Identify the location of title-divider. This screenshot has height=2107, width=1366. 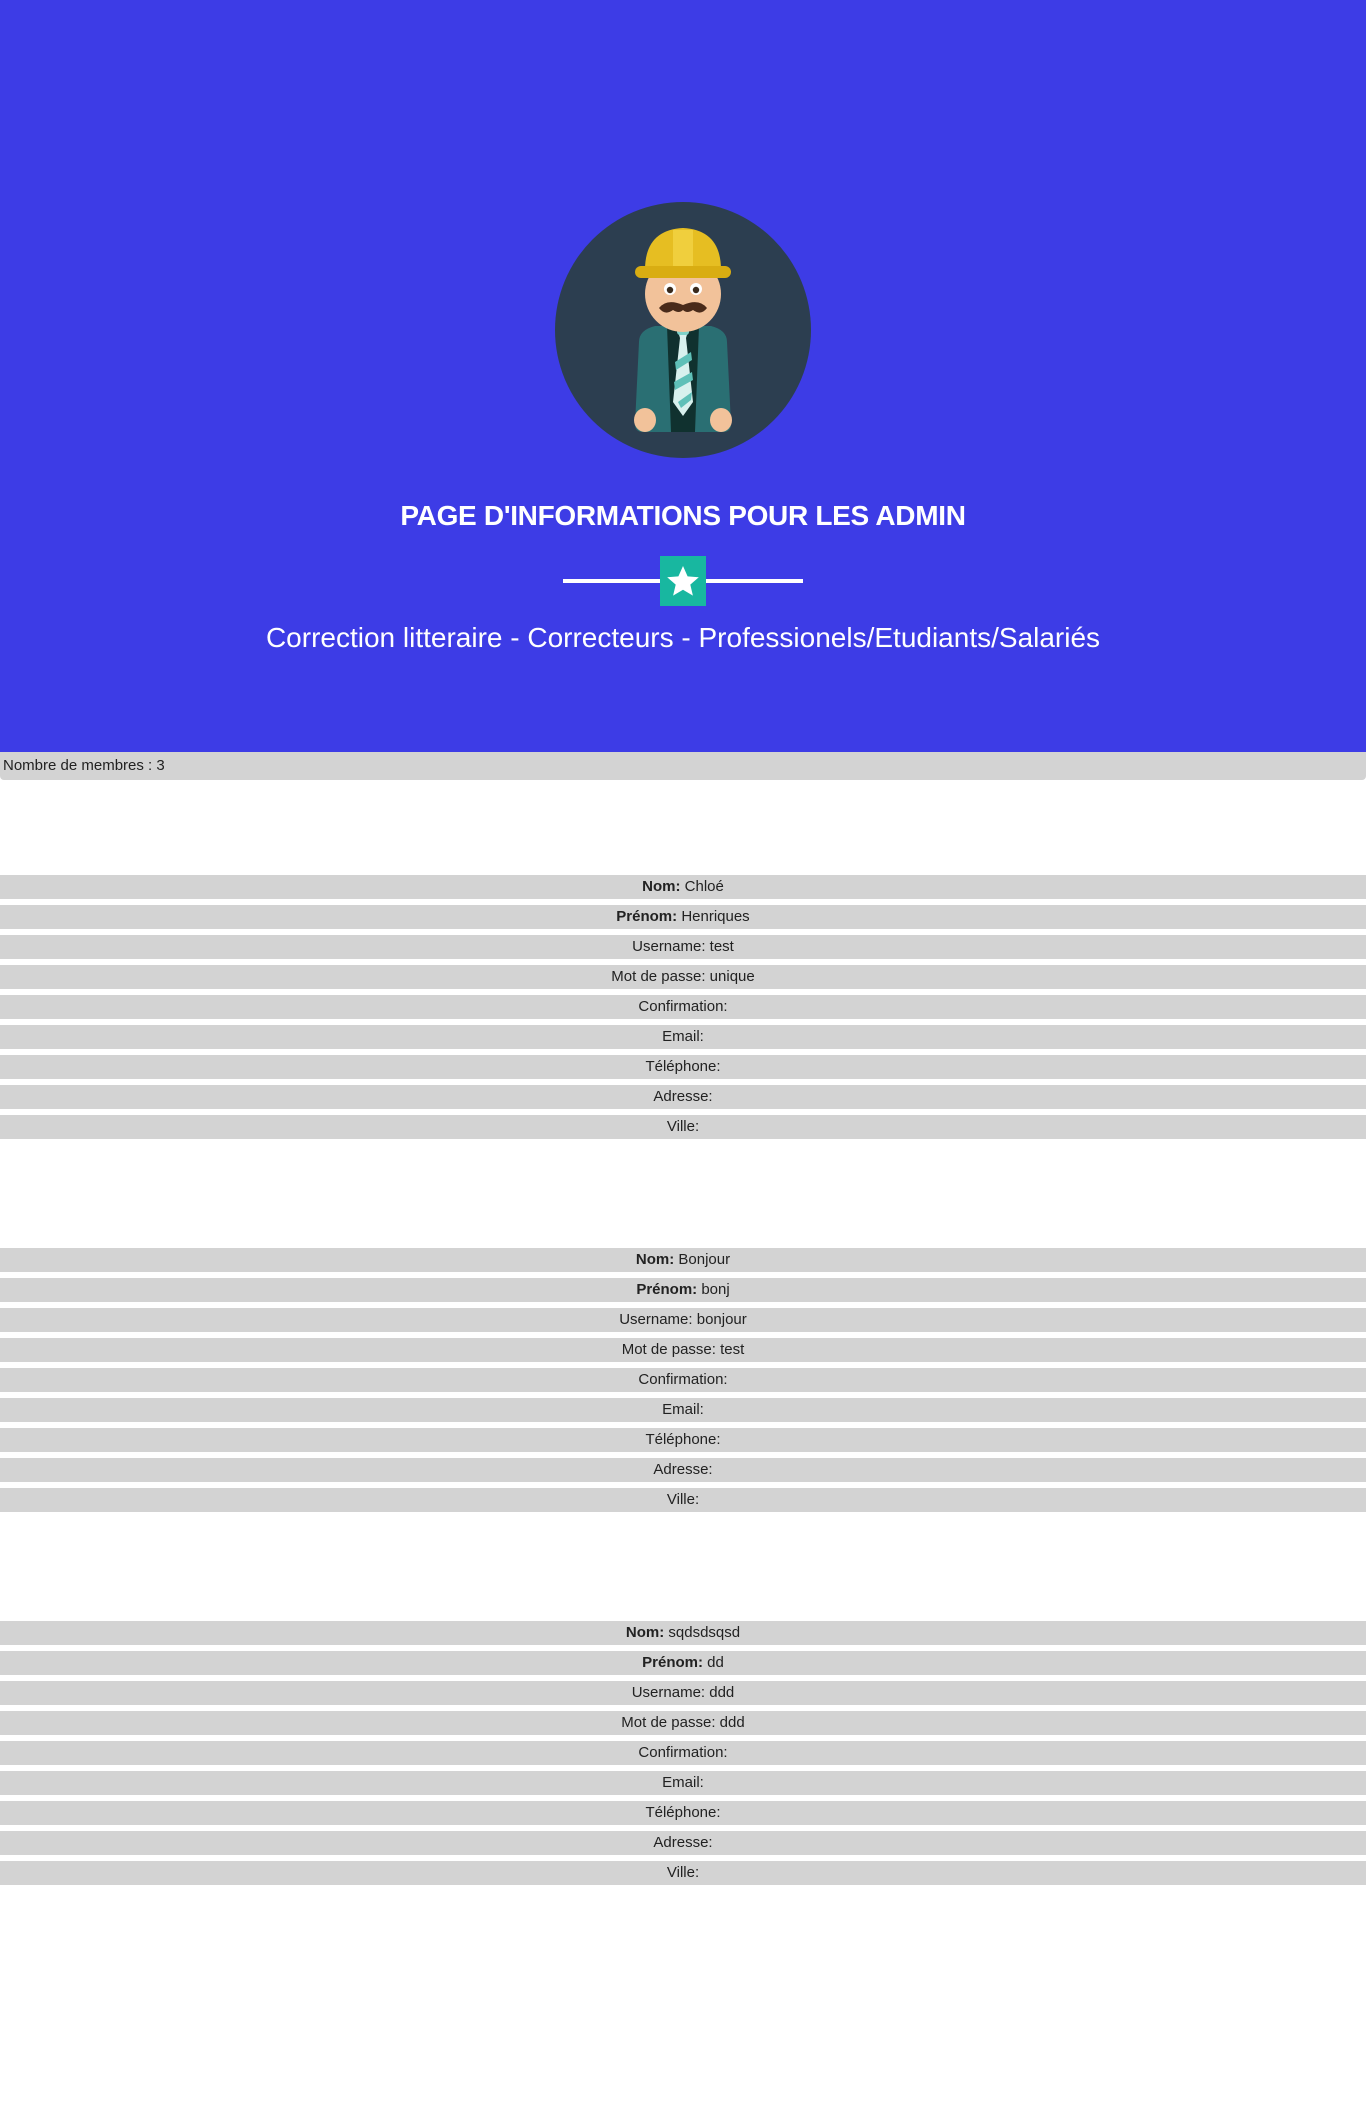
(683, 581).